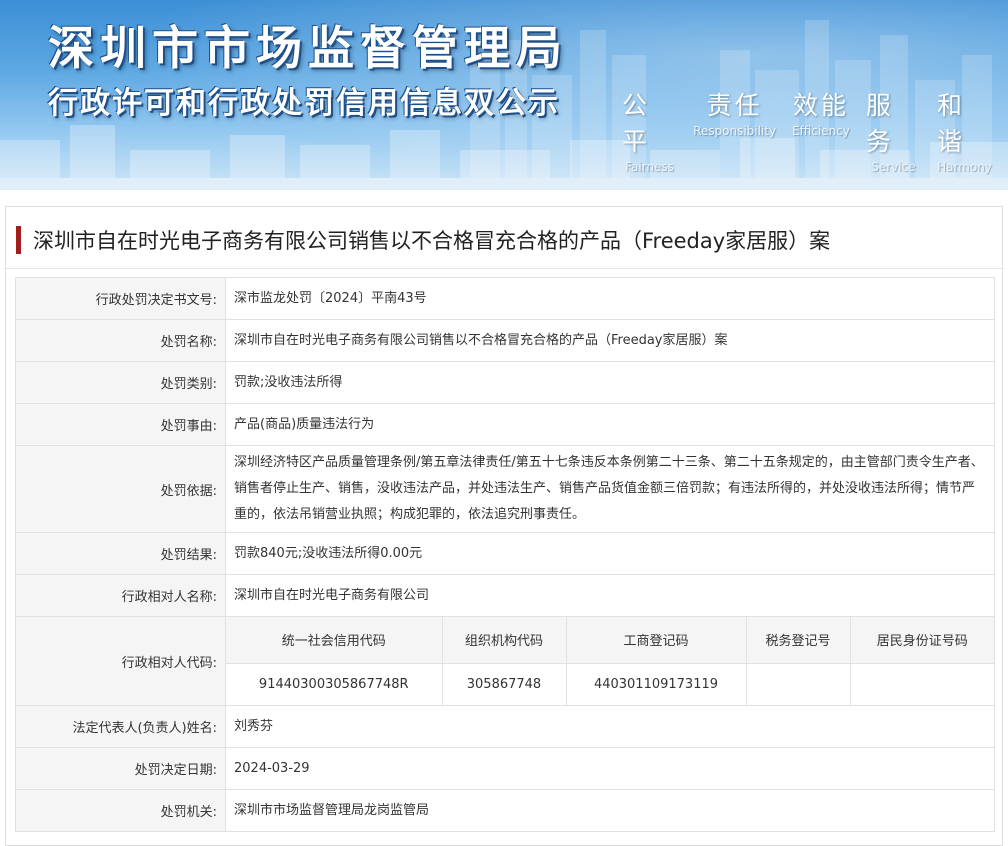  What do you see at coordinates (893, 167) in the screenshot?
I see `value-en: Service` at bounding box center [893, 167].